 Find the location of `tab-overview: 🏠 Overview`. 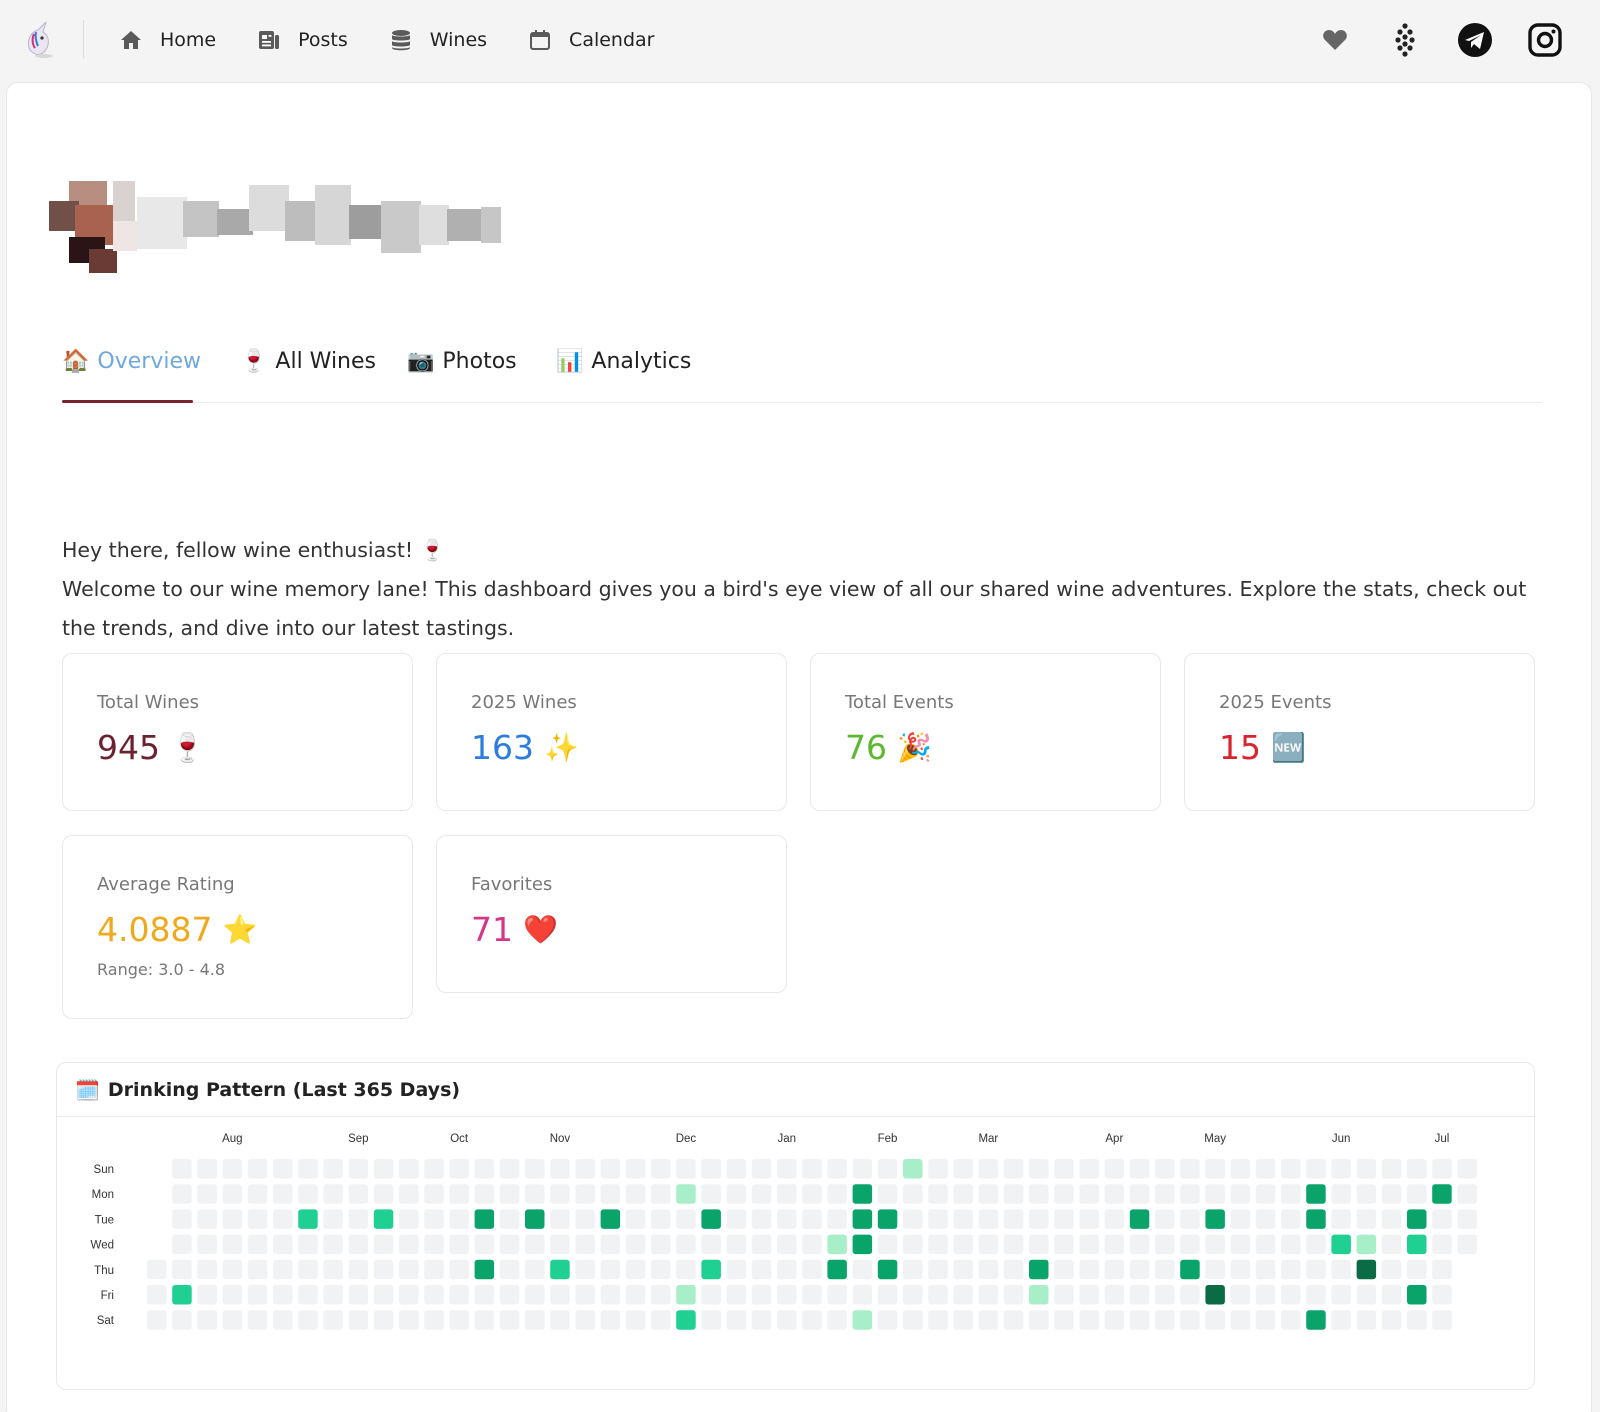

tab-overview: 🏠 Overview is located at coordinates (131, 375).